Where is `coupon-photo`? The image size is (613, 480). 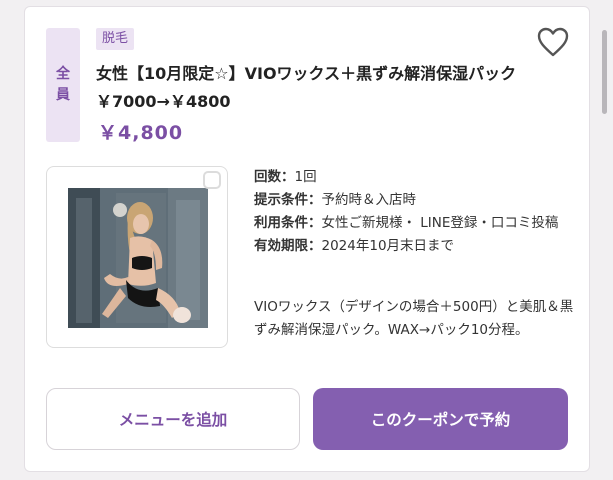
coupon-photo is located at coordinates (138, 258).